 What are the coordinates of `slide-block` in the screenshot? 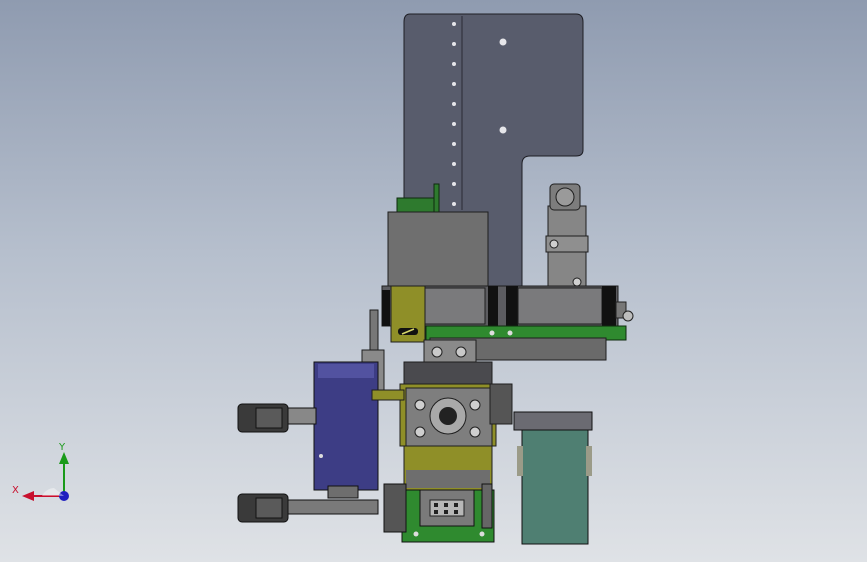 It's located at (438, 250).